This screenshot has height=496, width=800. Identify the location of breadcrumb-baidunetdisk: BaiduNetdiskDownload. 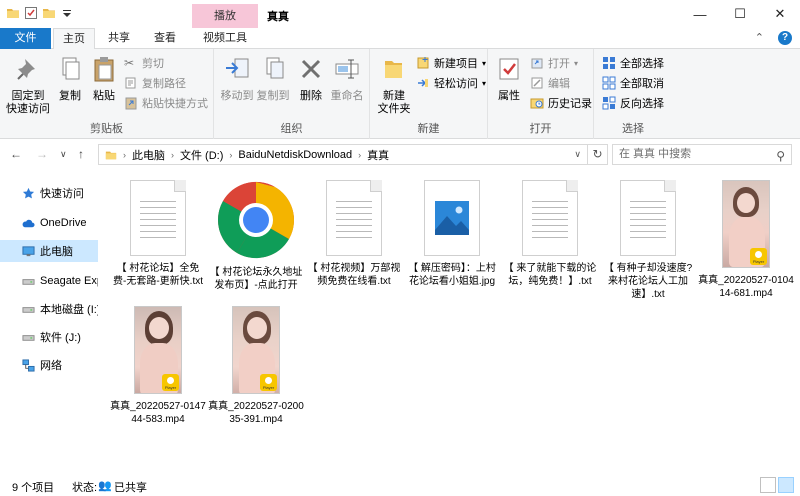
(295, 155).